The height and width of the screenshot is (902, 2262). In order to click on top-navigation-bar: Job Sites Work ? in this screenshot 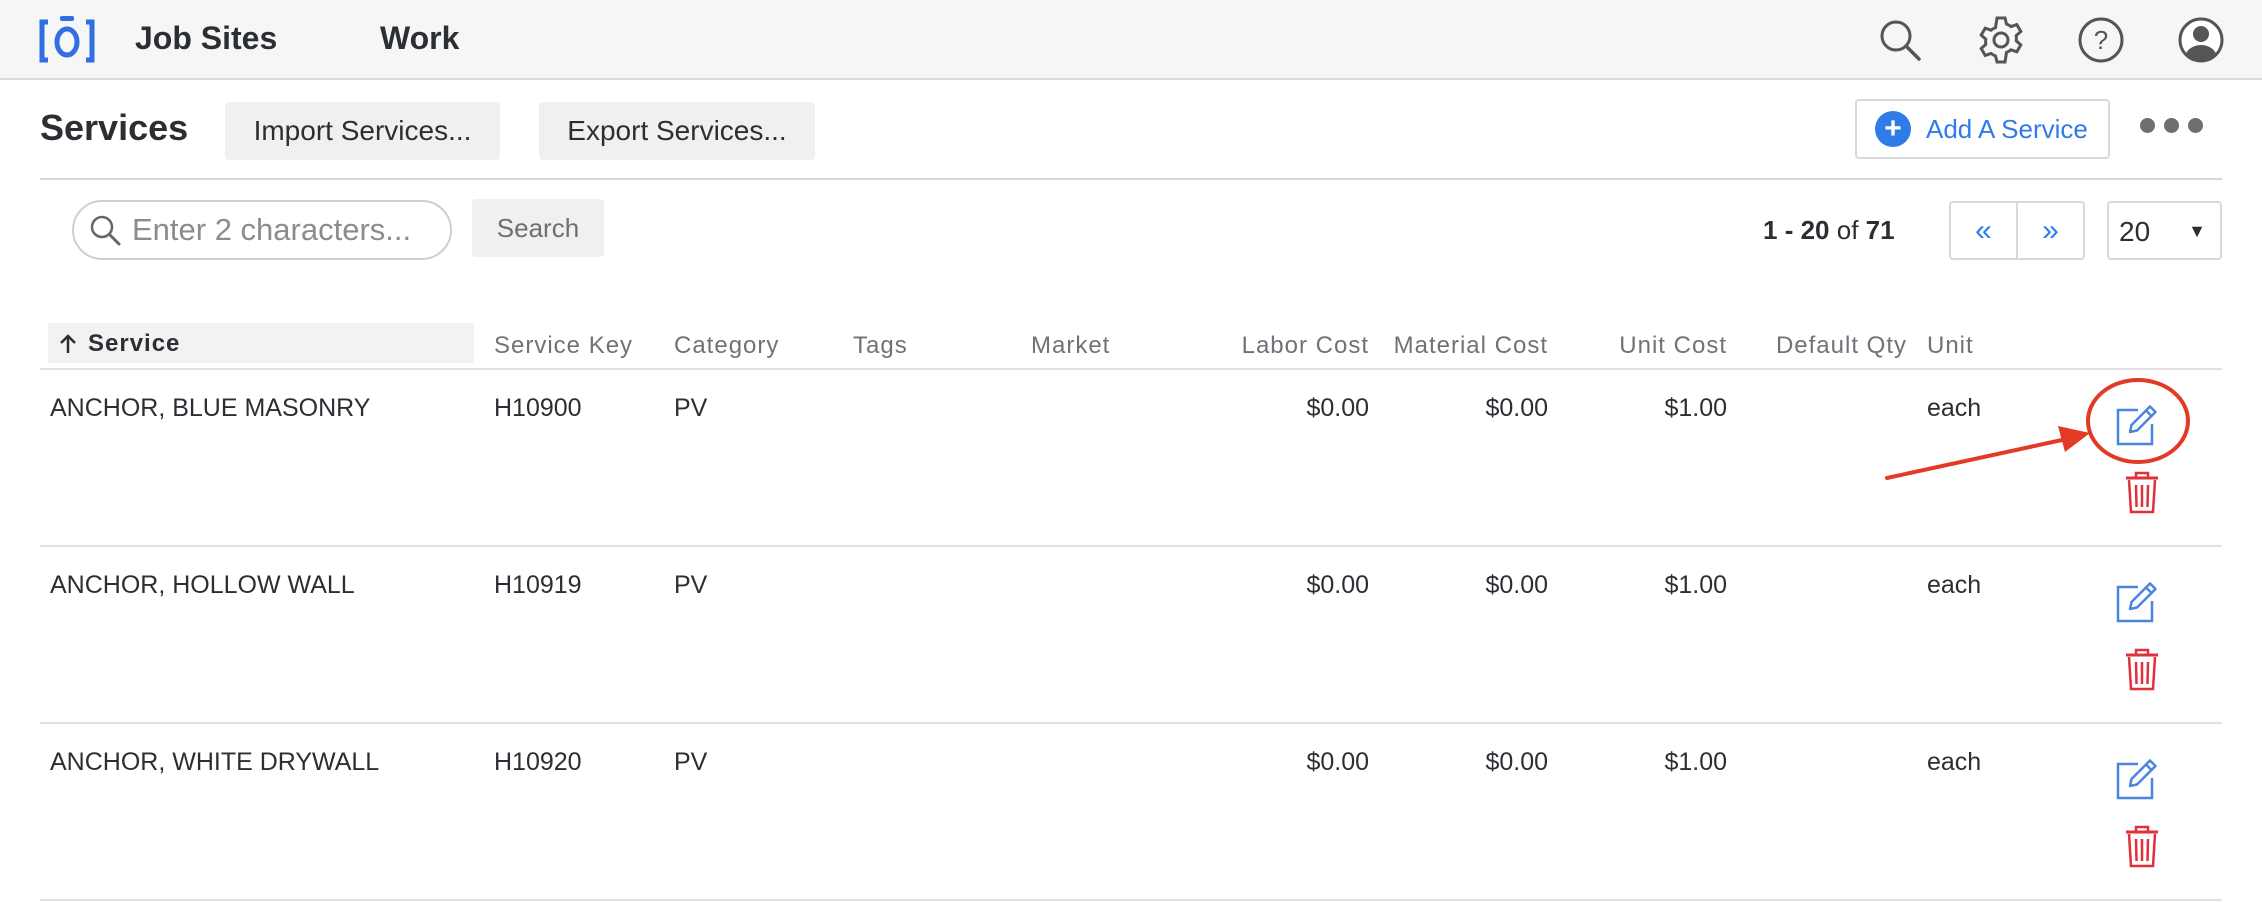, I will do `click(1131, 40)`.